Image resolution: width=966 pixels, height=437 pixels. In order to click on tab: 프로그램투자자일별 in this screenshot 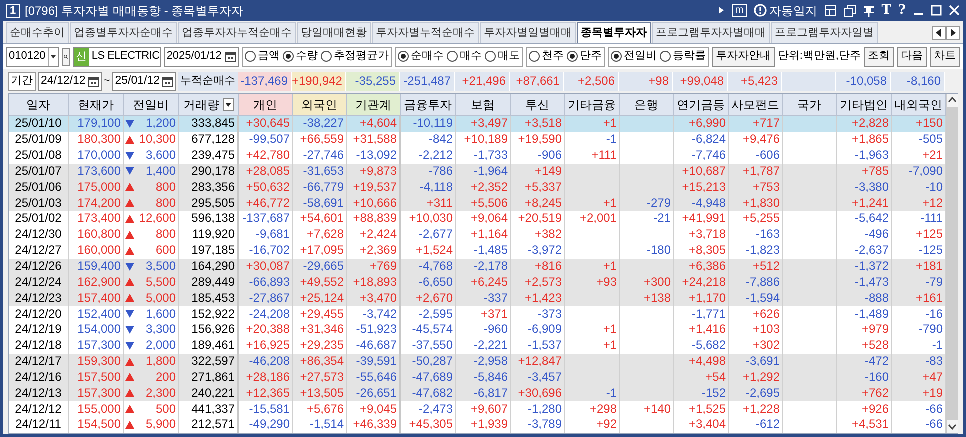, I will do `click(824, 32)`.